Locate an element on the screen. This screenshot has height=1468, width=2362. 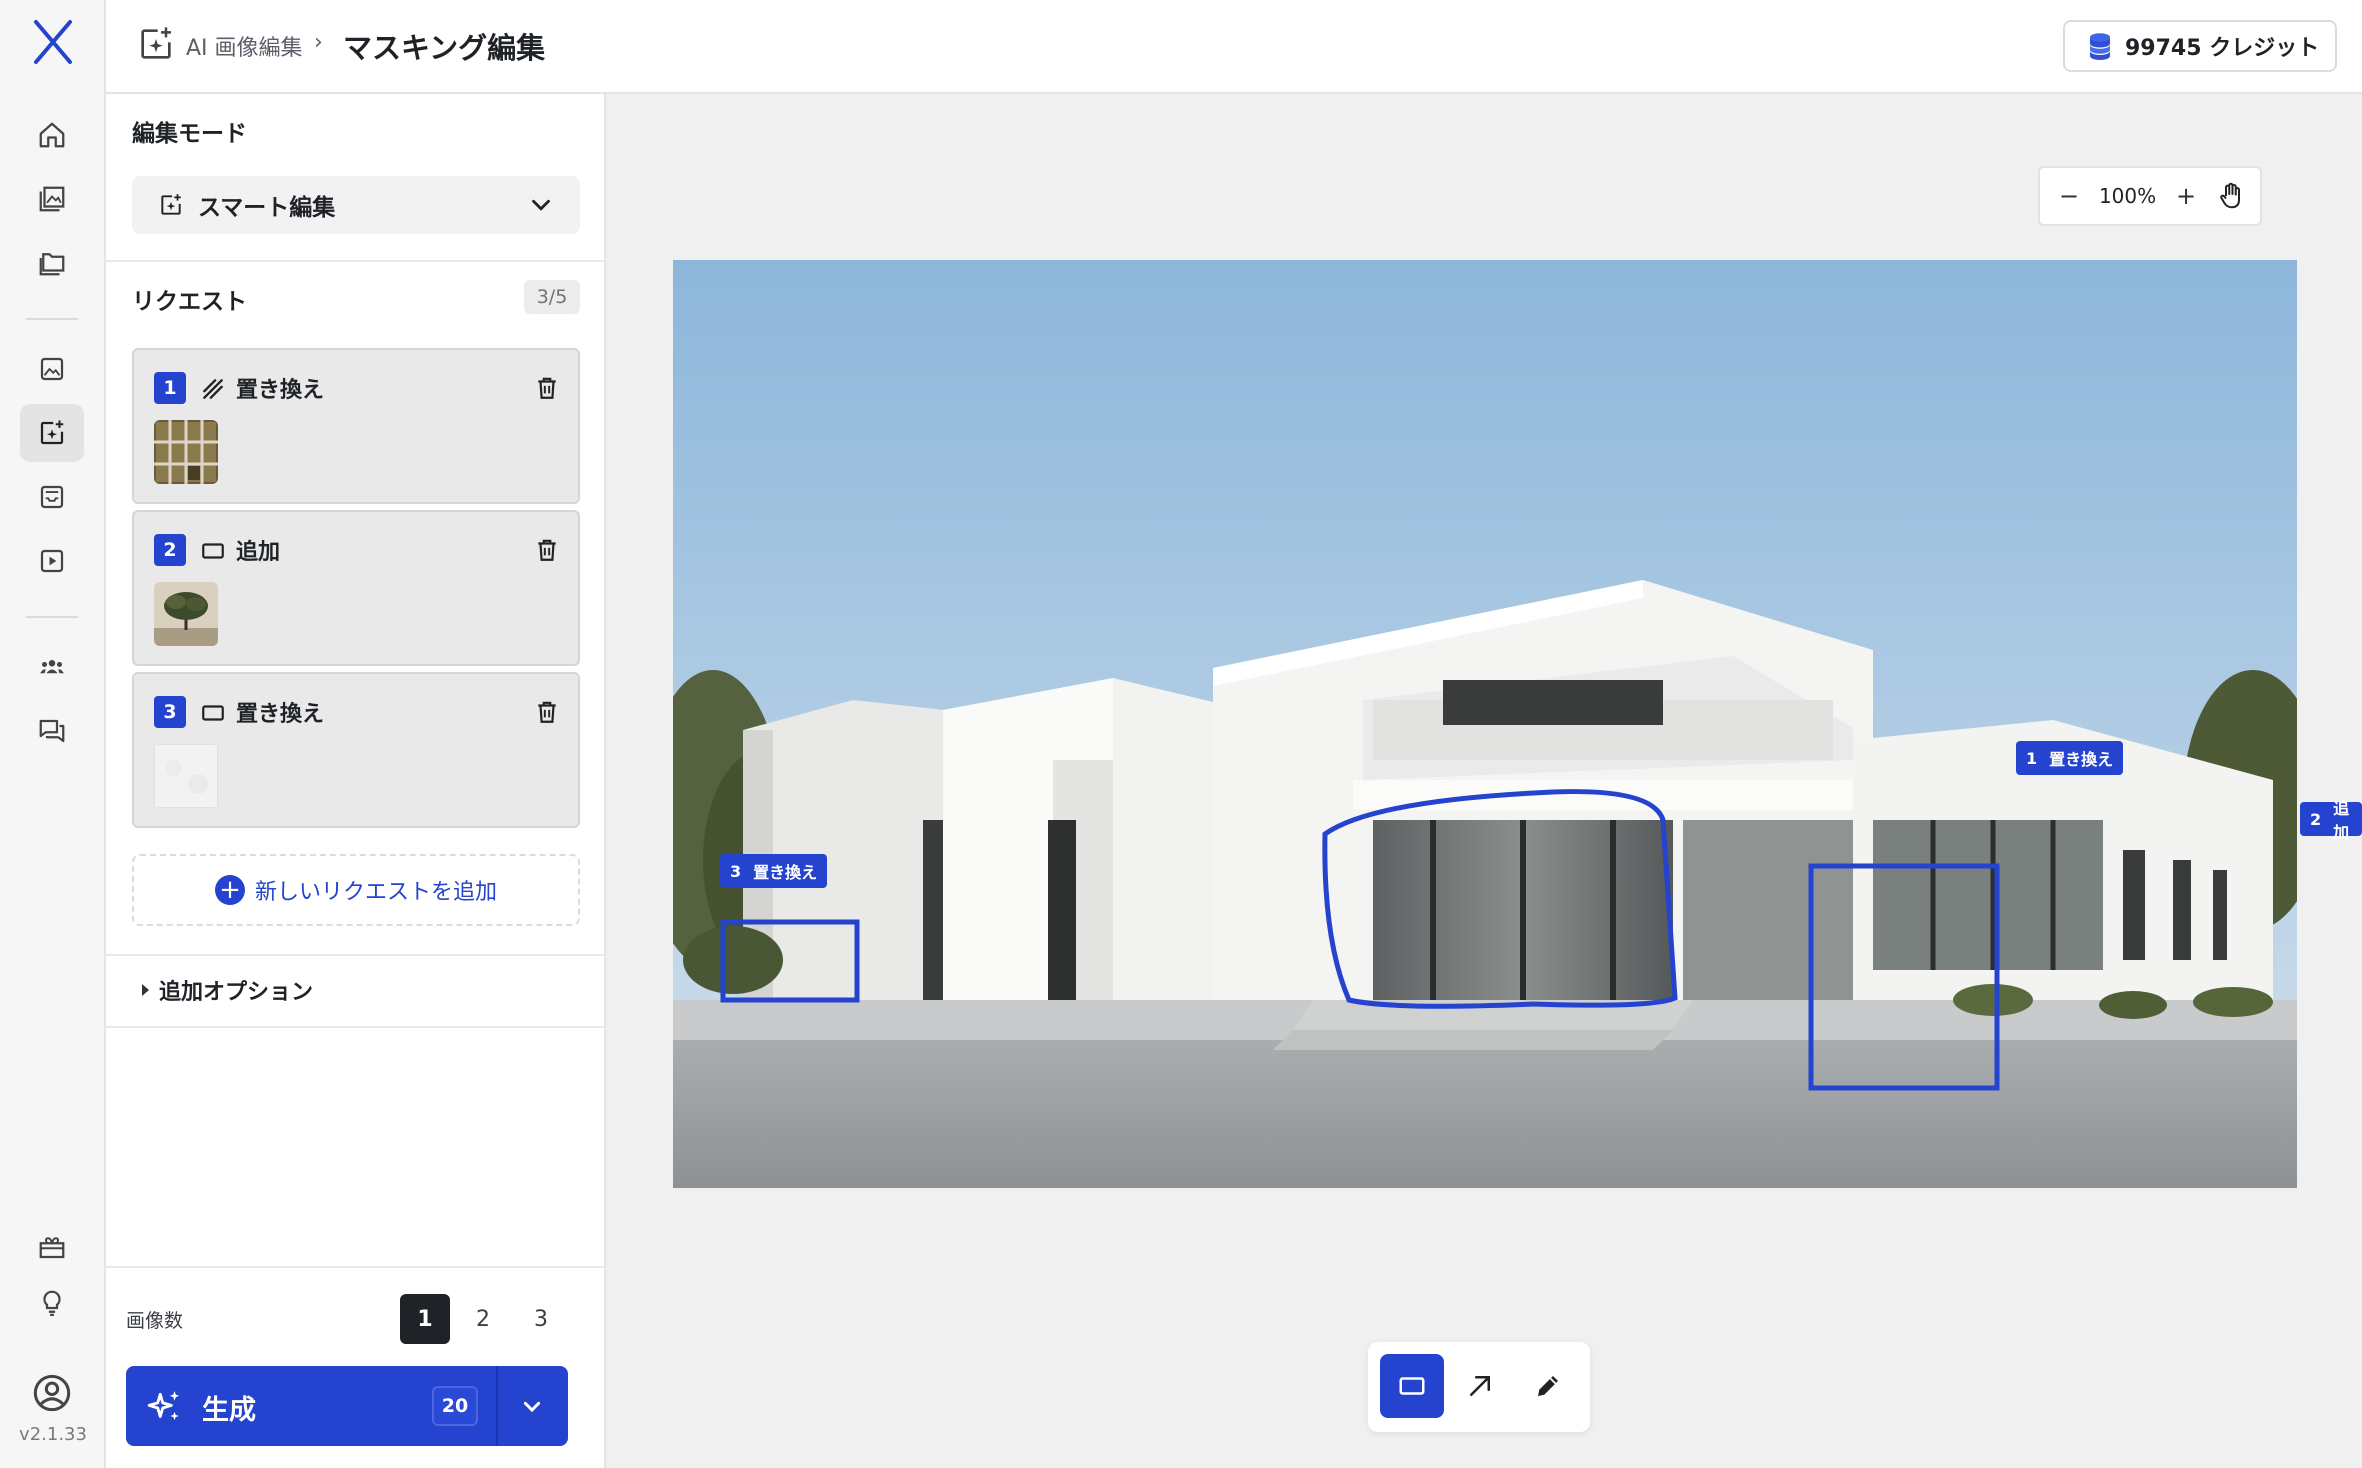
page-title: マスキング編集 is located at coordinates (444, 48).